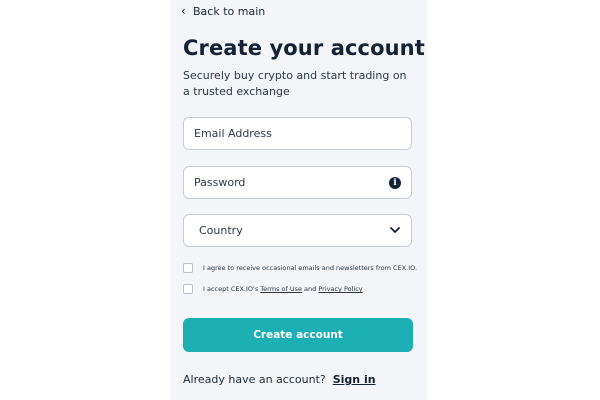 The image size is (600, 400). What do you see at coordinates (297, 230) in the screenshot?
I see `country-select: Country` at bounding box center [297, 230].